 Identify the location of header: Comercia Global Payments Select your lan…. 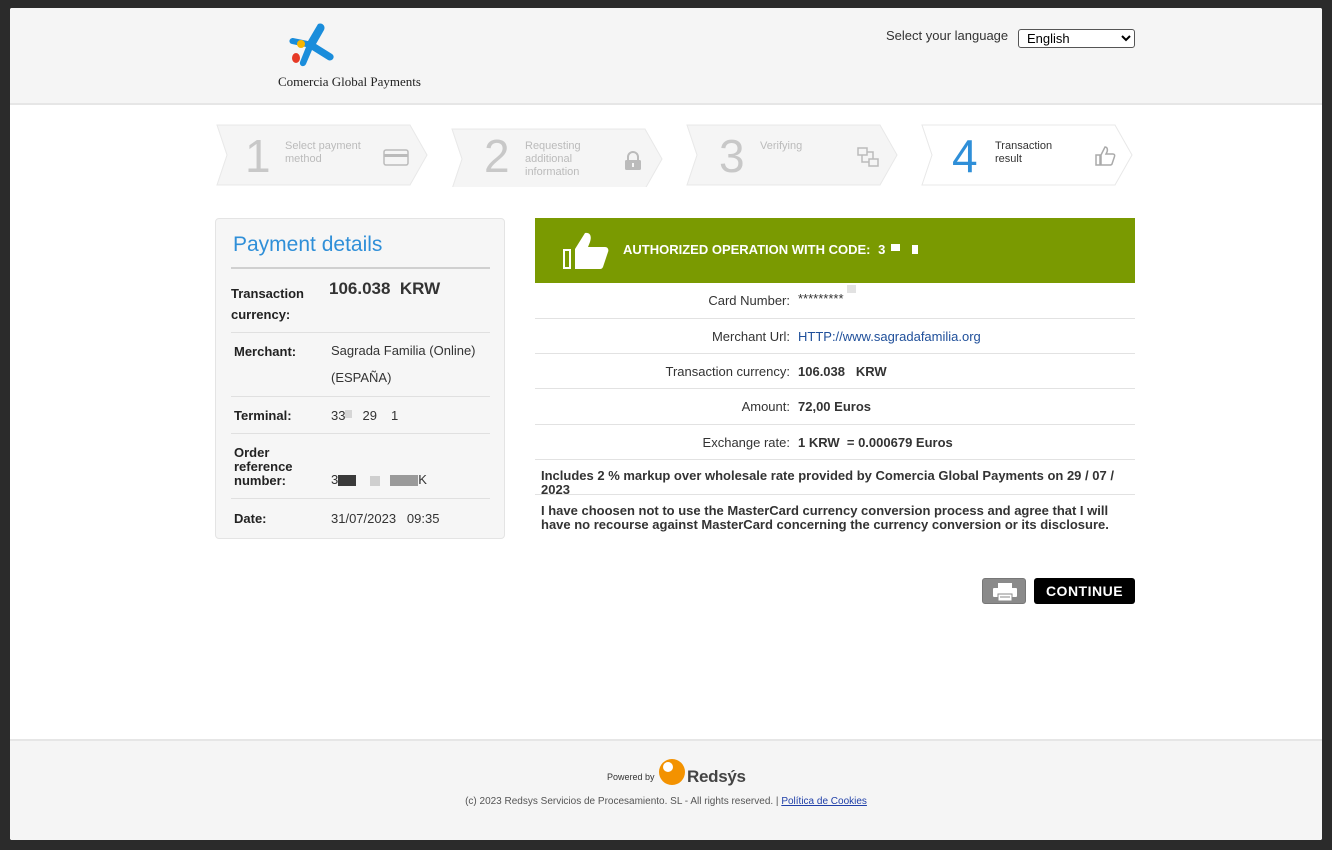
(666, 56).